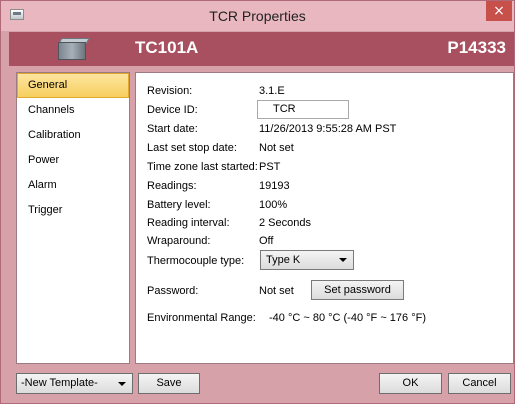 The width and height of the screenshot is (515, 404). Describe the element at coordinates (202, 167) in the screenshot. I see `timezone-label: Time zone last started:` at that location.